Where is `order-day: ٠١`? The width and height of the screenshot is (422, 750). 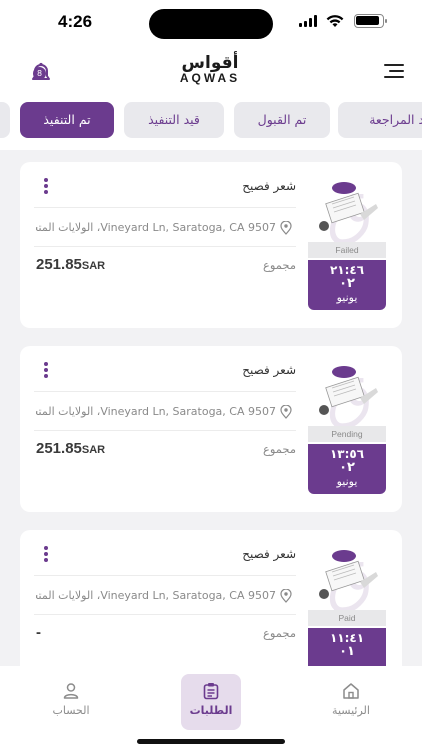 order-day: ٠١ is located at coordinates (347, 651).